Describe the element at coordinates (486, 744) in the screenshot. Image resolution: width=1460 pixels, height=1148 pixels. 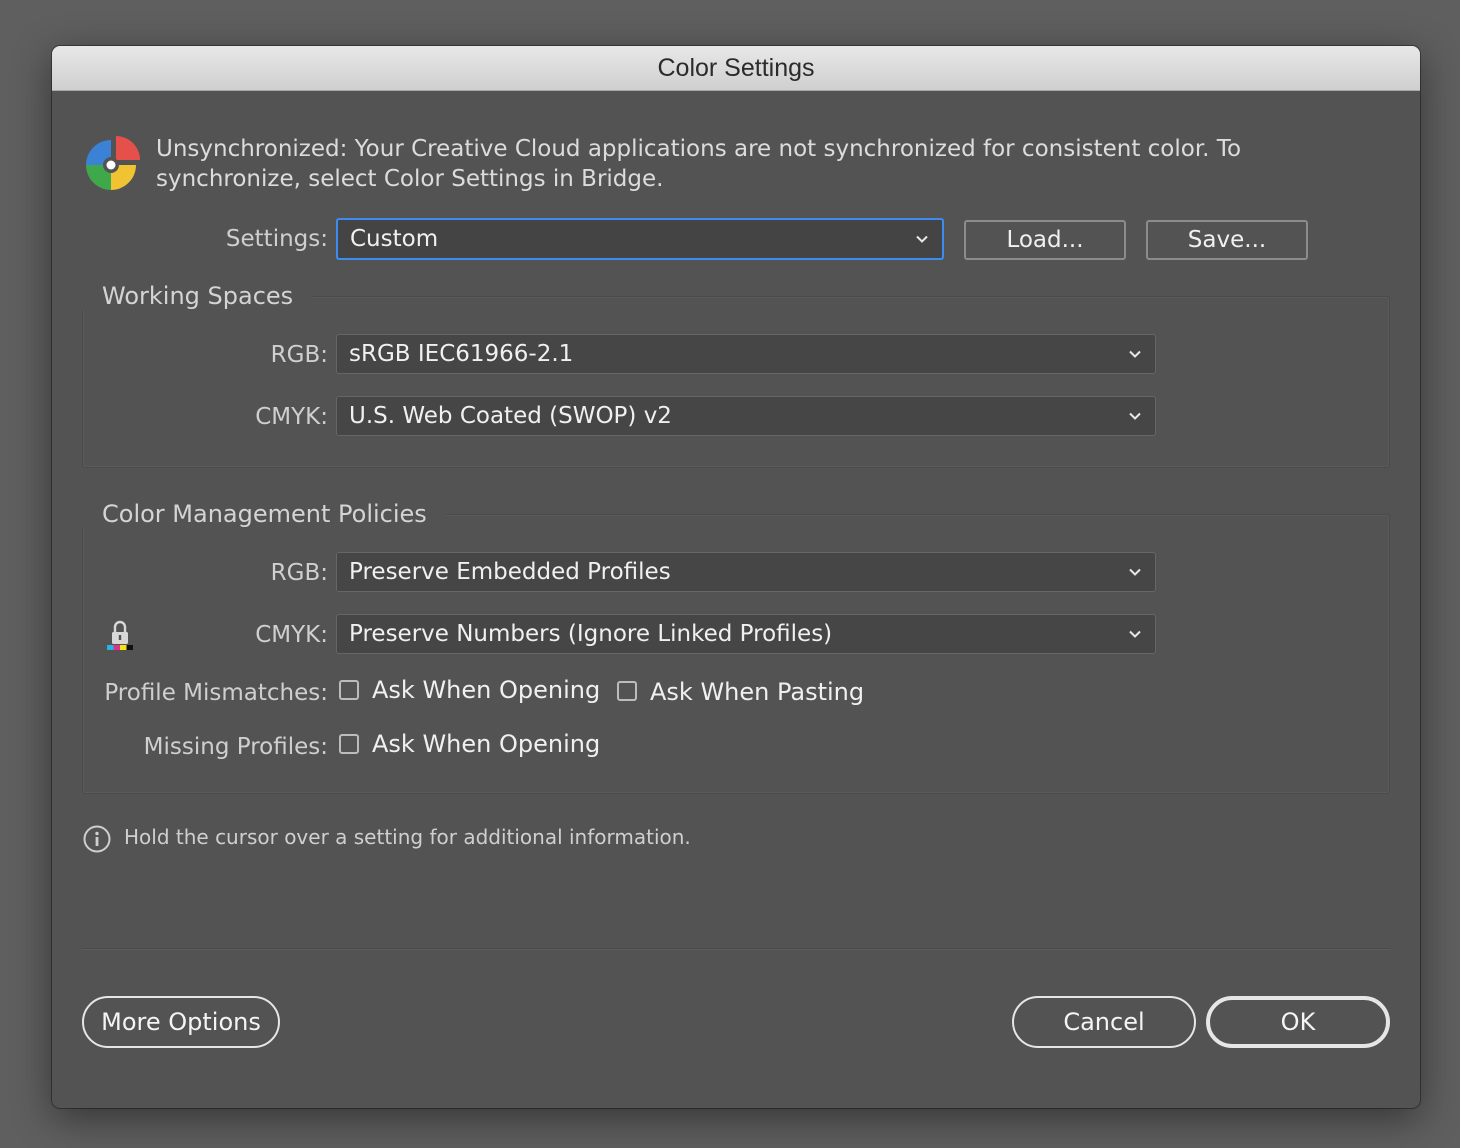
I see `missing-ask-opening-label: Ask When Opening` at that location.